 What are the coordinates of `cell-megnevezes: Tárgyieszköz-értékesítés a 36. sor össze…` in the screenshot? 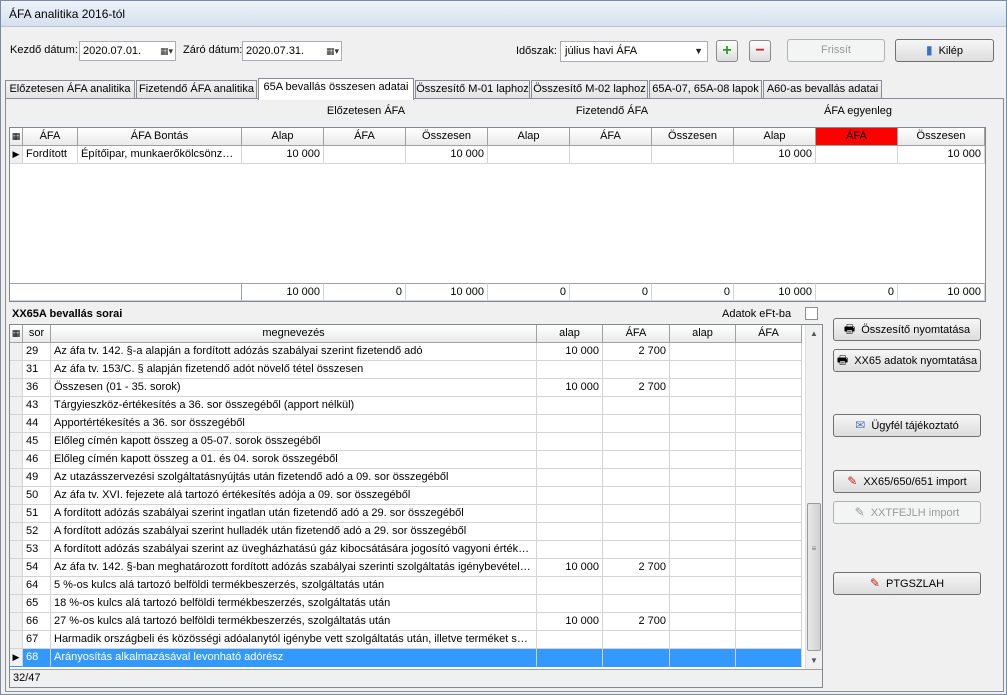 It's located at (294, 406).